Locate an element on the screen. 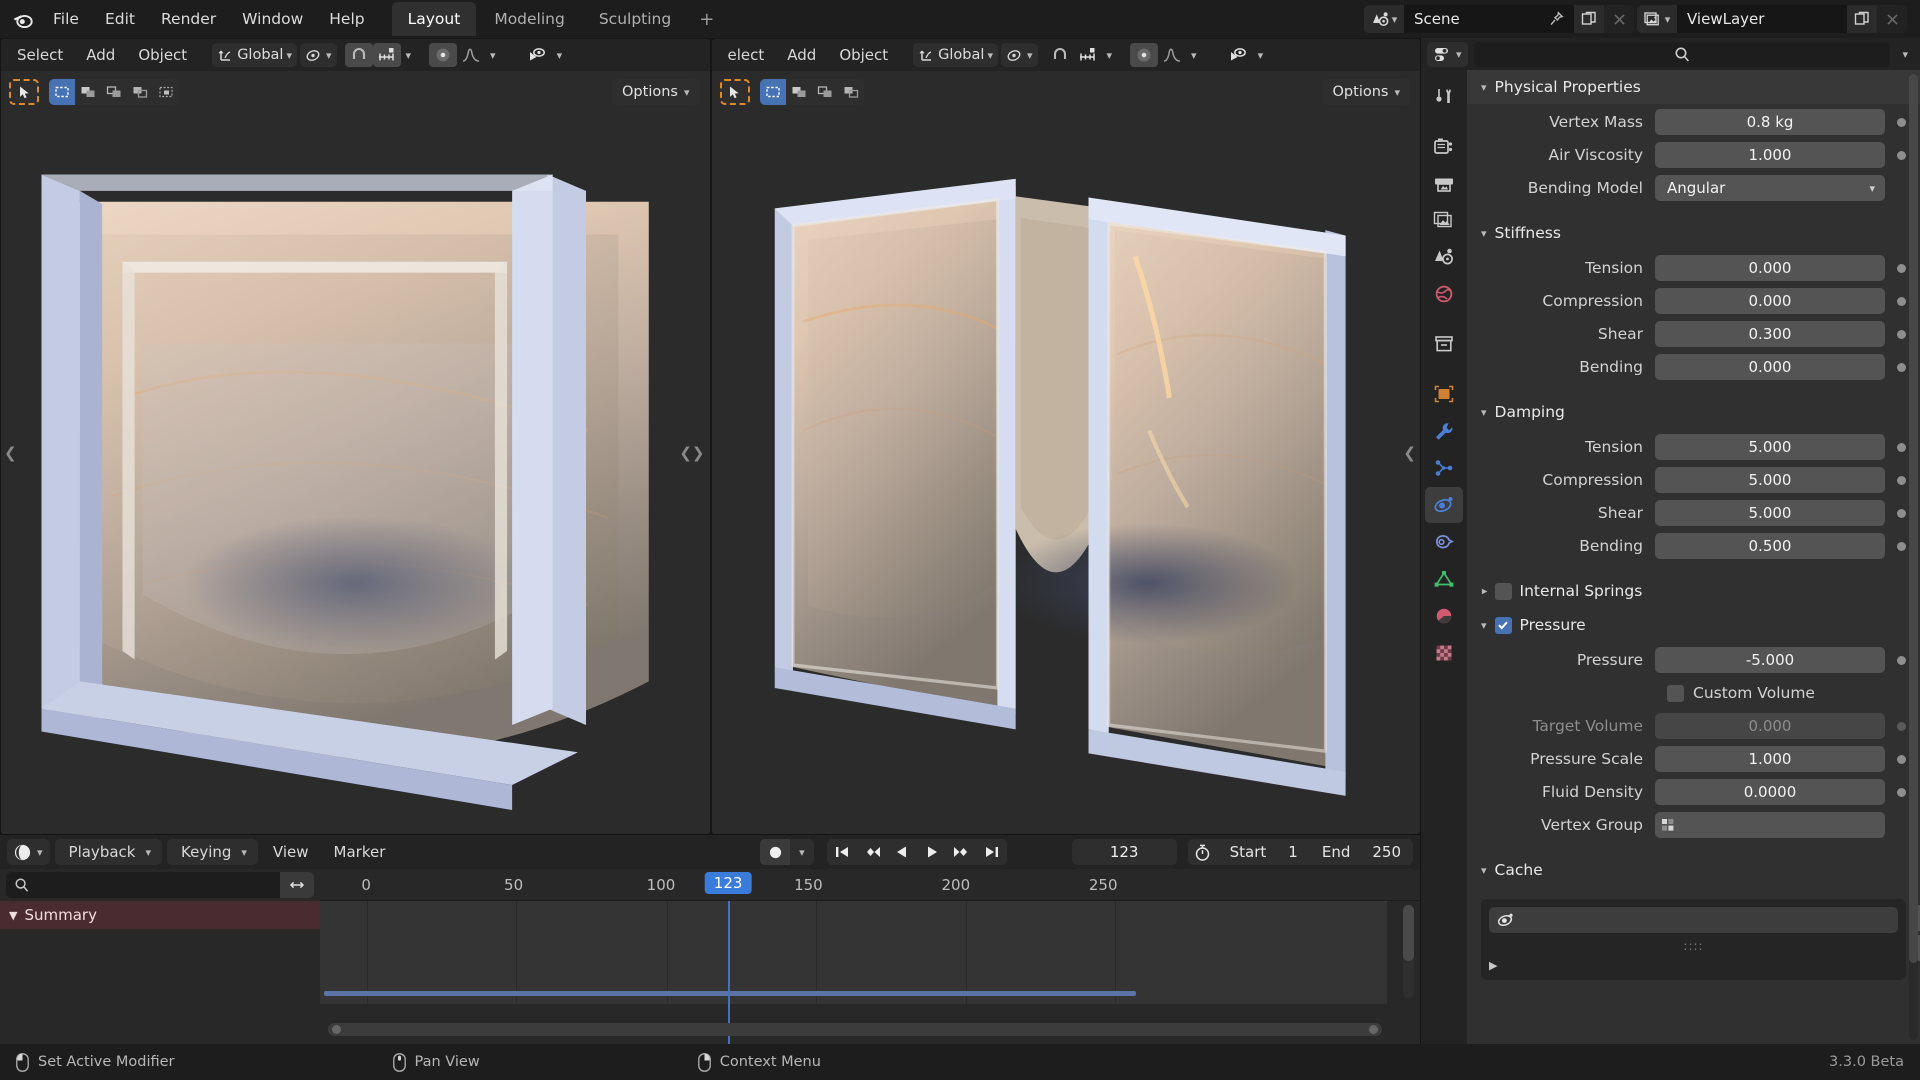  section-header-internal-springs: ▾ Internal Springs is located at coordinates (1693, 591).